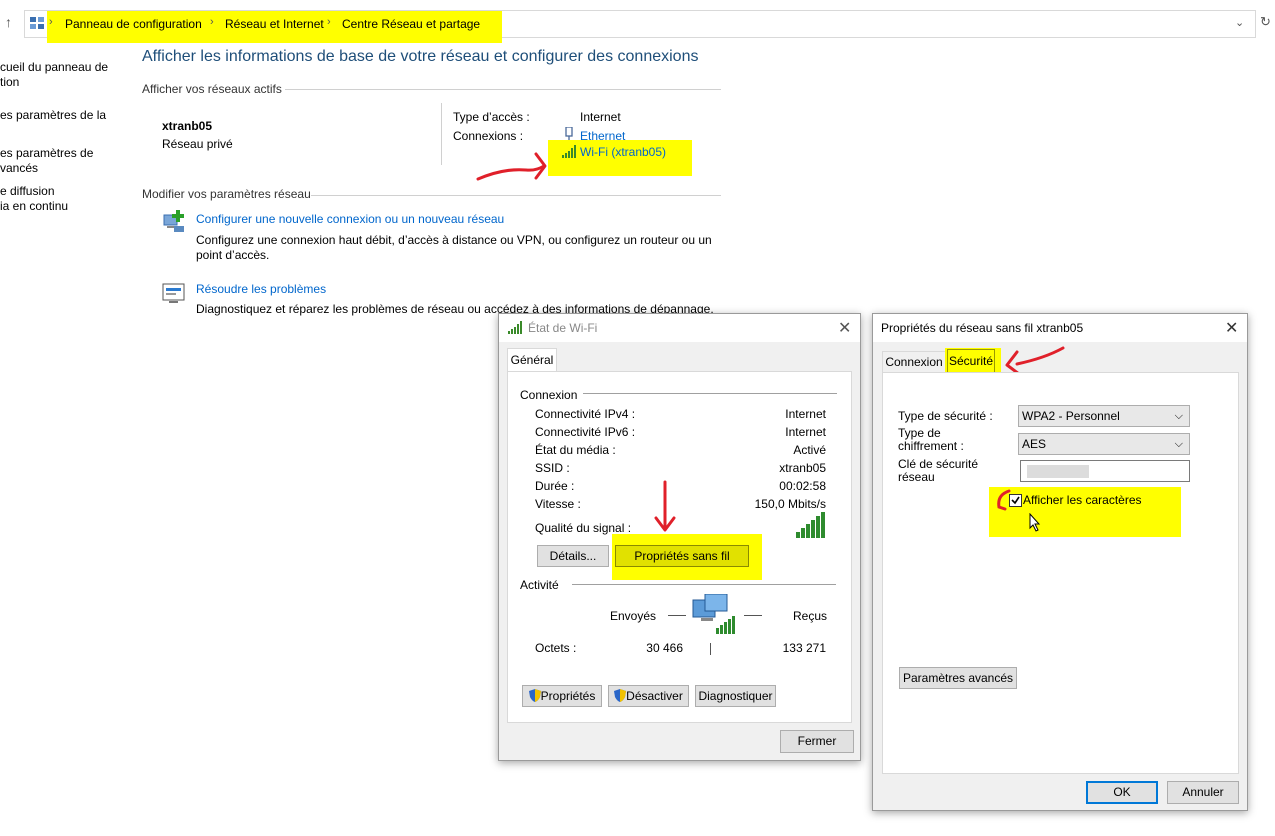  What do you see at coordinates (133, 24) in the screenshot?
I see `breadcrumb-control-panel: Panneau de configuration` at bounding box center [133, 24].